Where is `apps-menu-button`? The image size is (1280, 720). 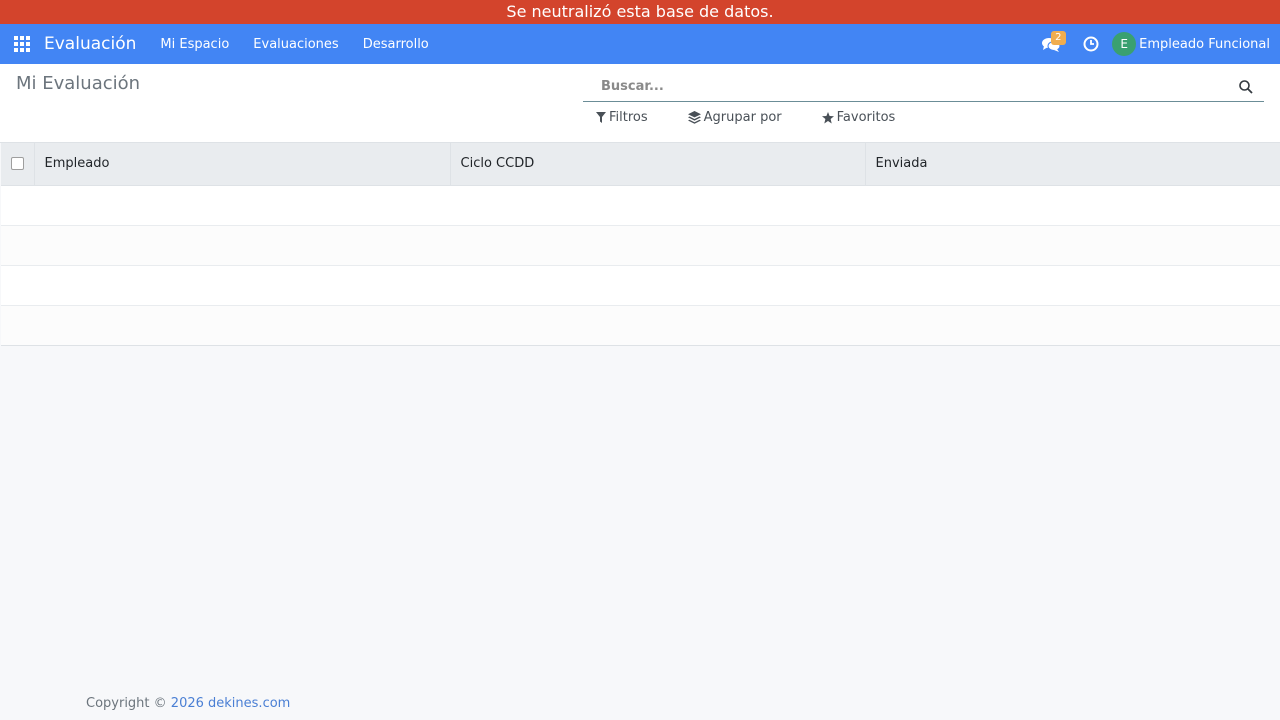 apps-menu-button is located at coordinates (22, 44).